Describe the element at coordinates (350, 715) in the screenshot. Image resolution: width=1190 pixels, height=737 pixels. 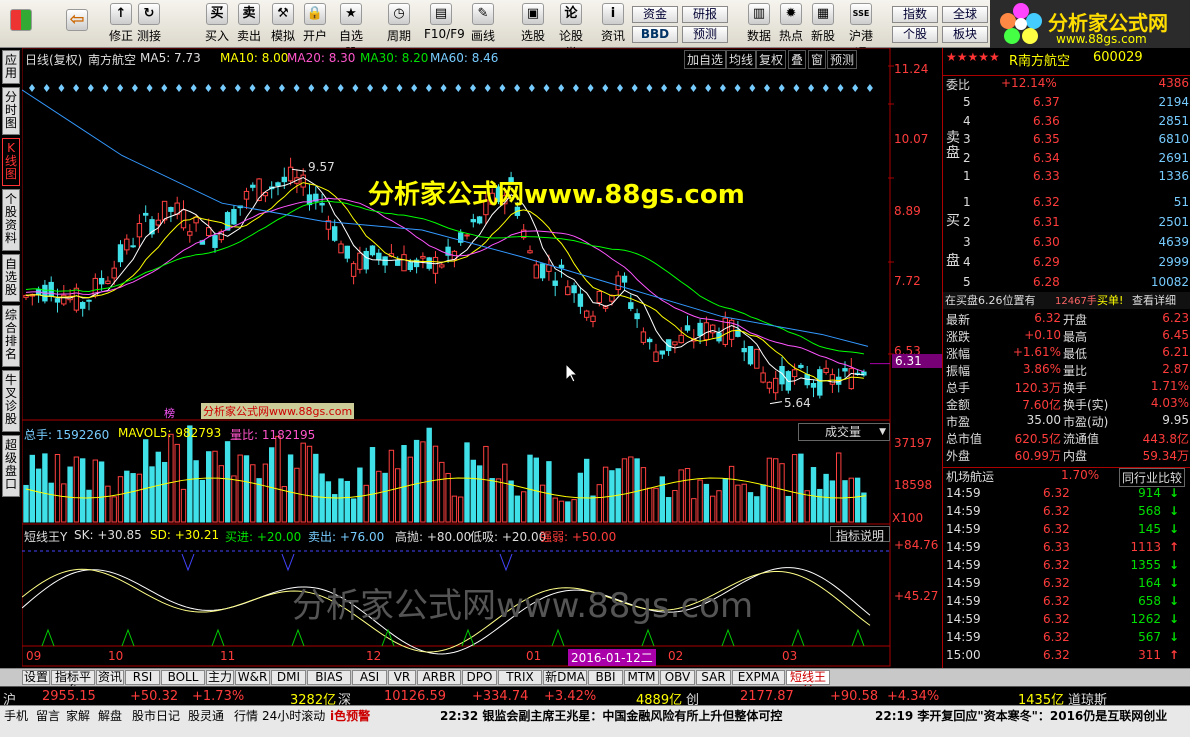
I see `alert-link: i色预警` at that location.